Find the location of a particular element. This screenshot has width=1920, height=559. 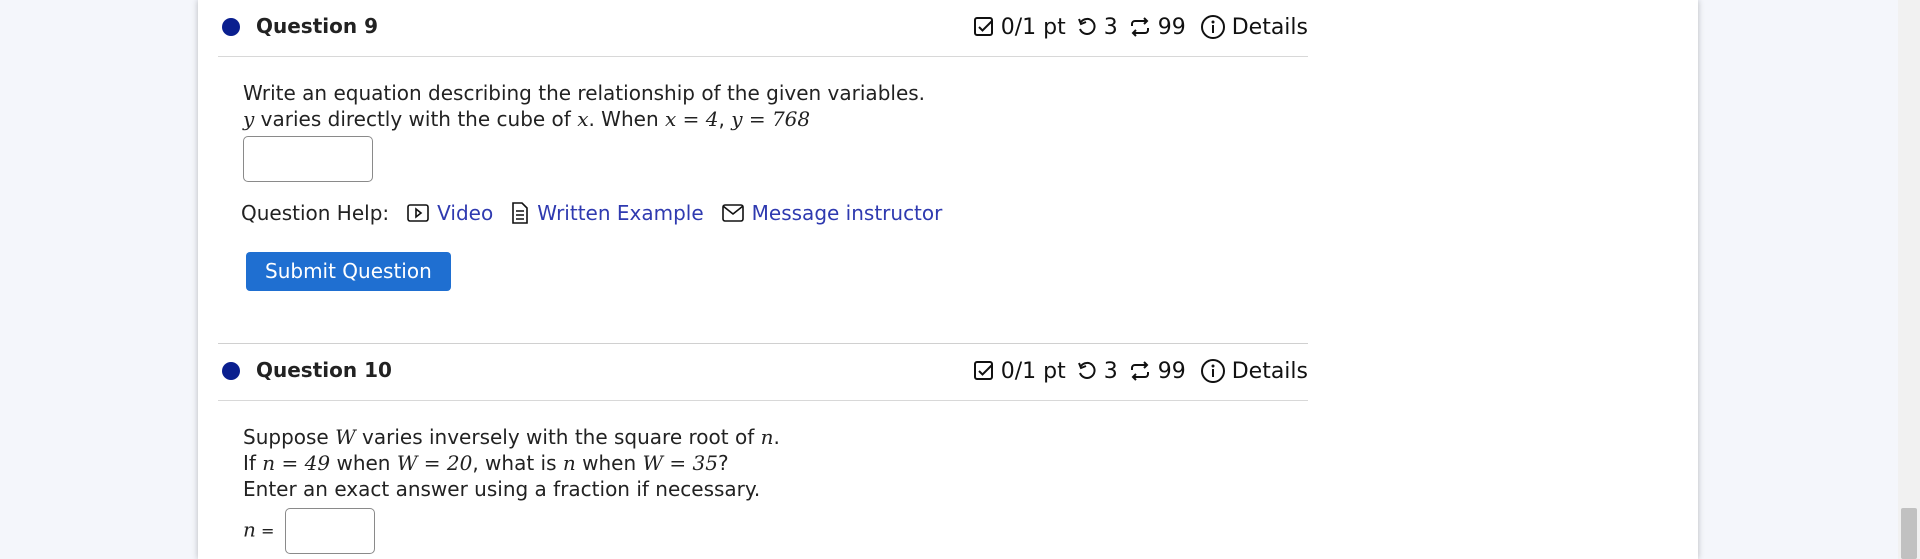

text-fragment: , is located at coordinates (725, 119).